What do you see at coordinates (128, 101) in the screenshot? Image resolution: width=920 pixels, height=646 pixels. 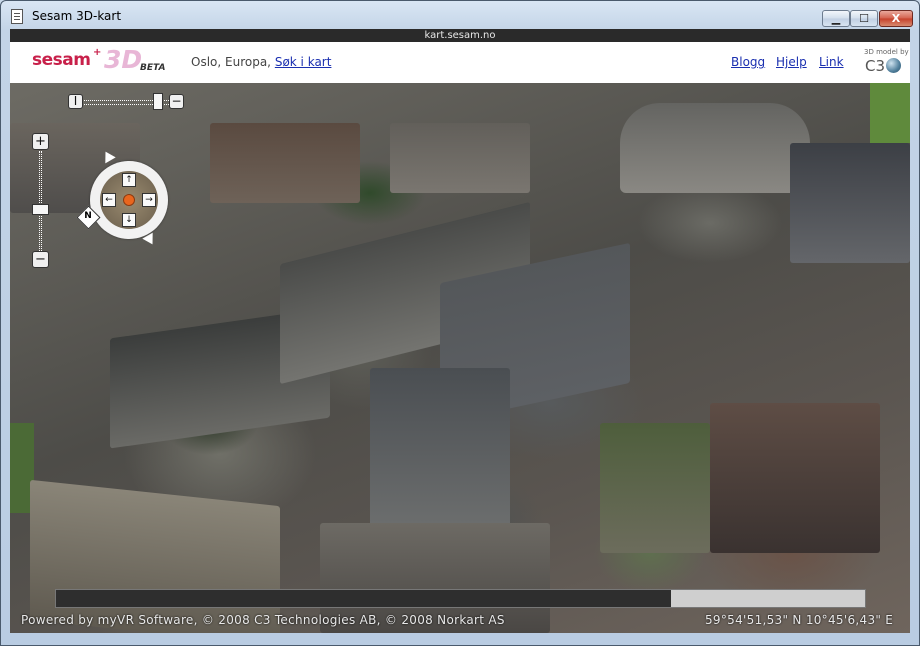 I see `tilt-slider: I −` at bounding box center [128, 101].